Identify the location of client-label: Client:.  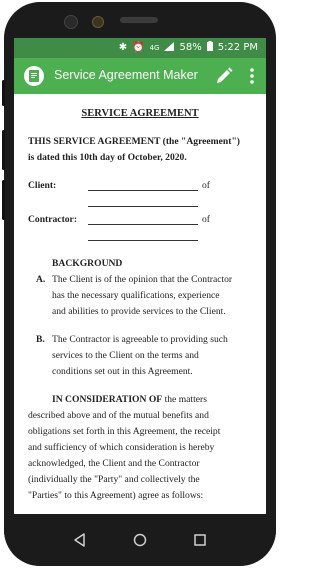
(42, 185).